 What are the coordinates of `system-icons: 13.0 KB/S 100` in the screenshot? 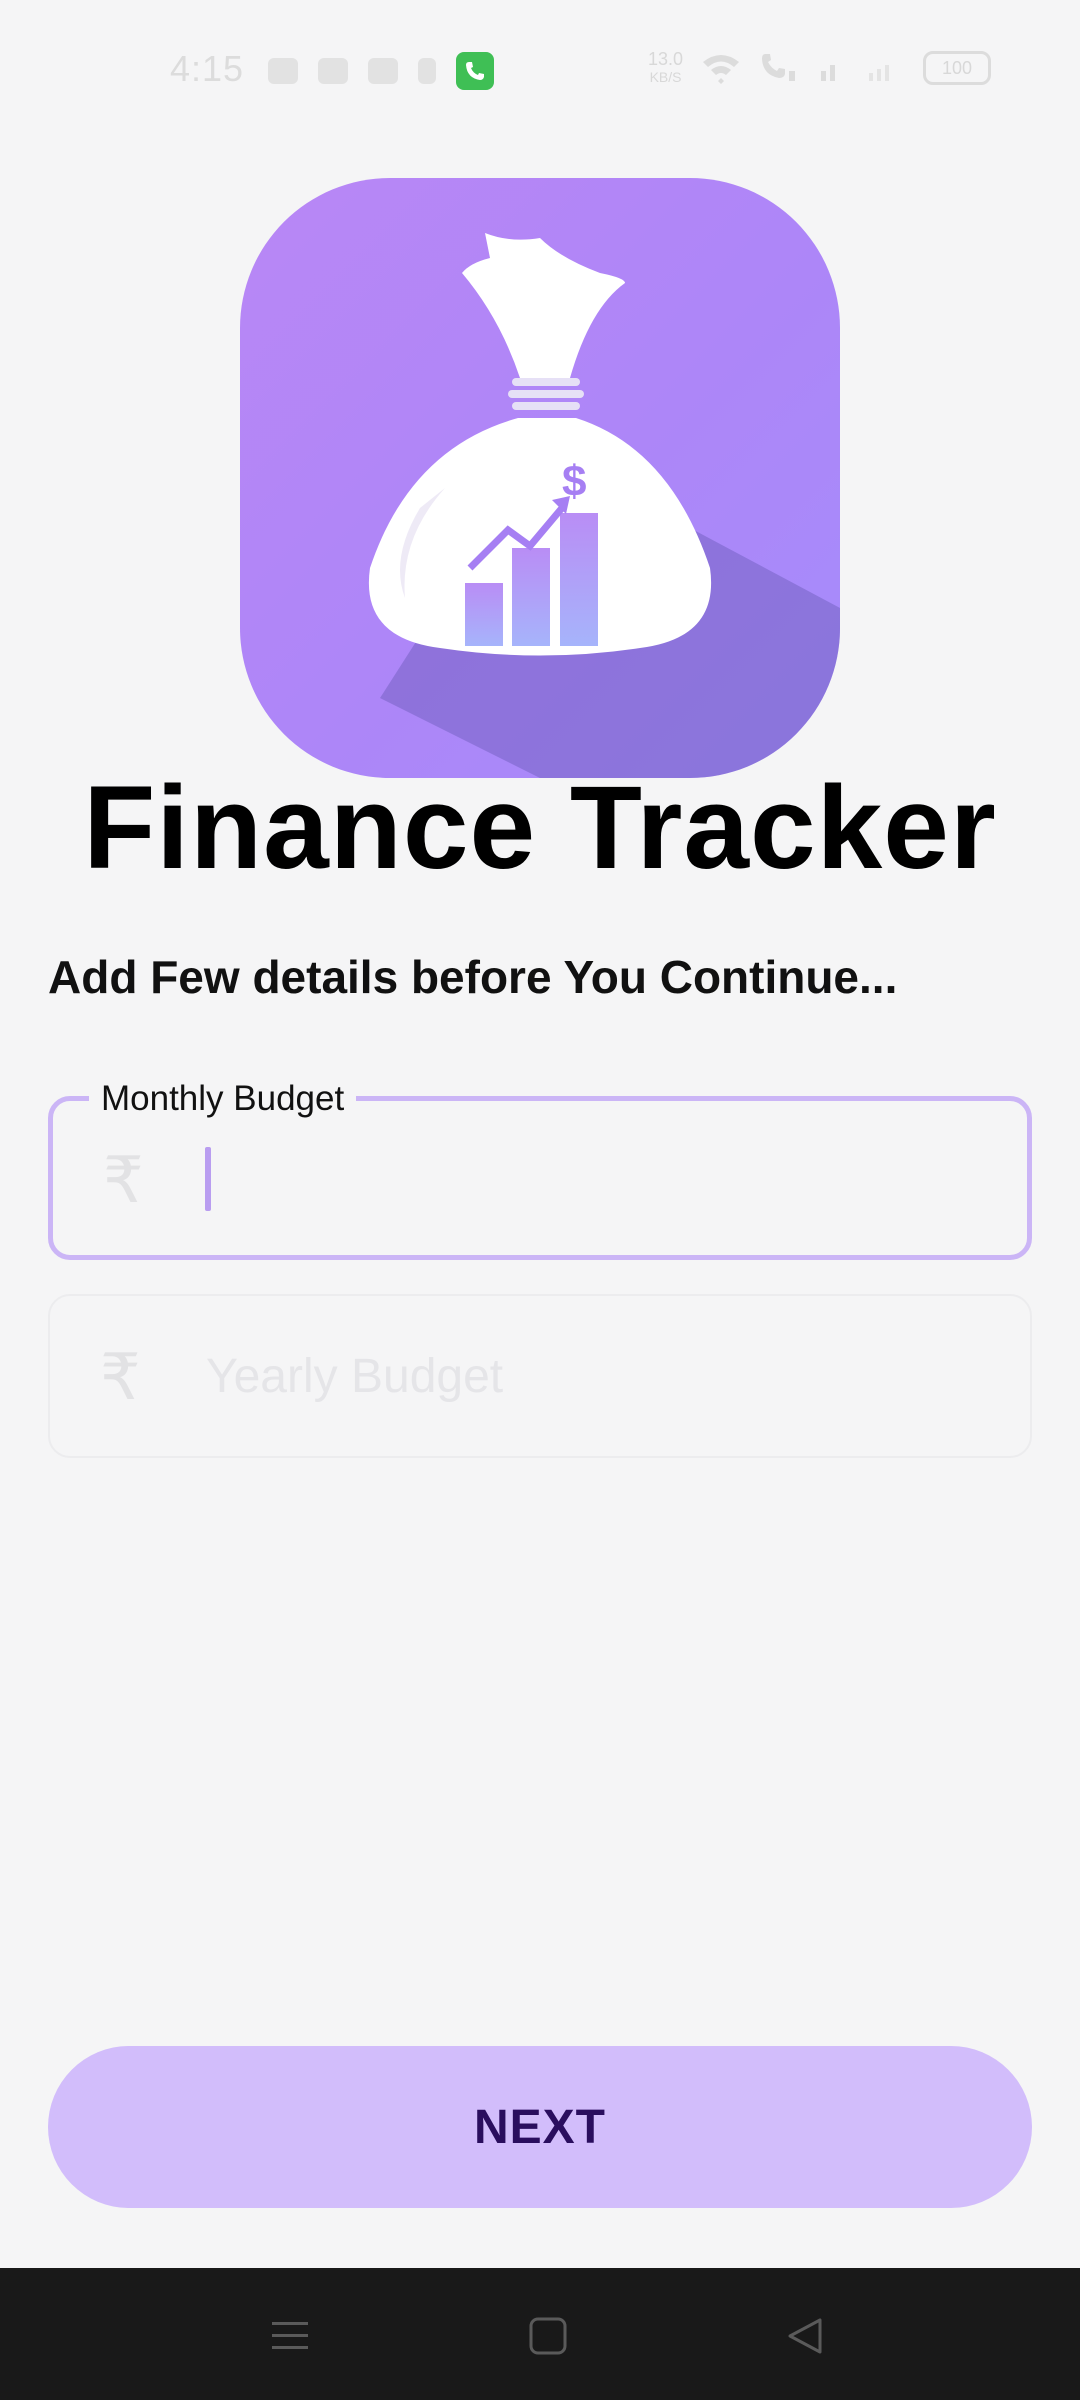 It's located at (820, 68).